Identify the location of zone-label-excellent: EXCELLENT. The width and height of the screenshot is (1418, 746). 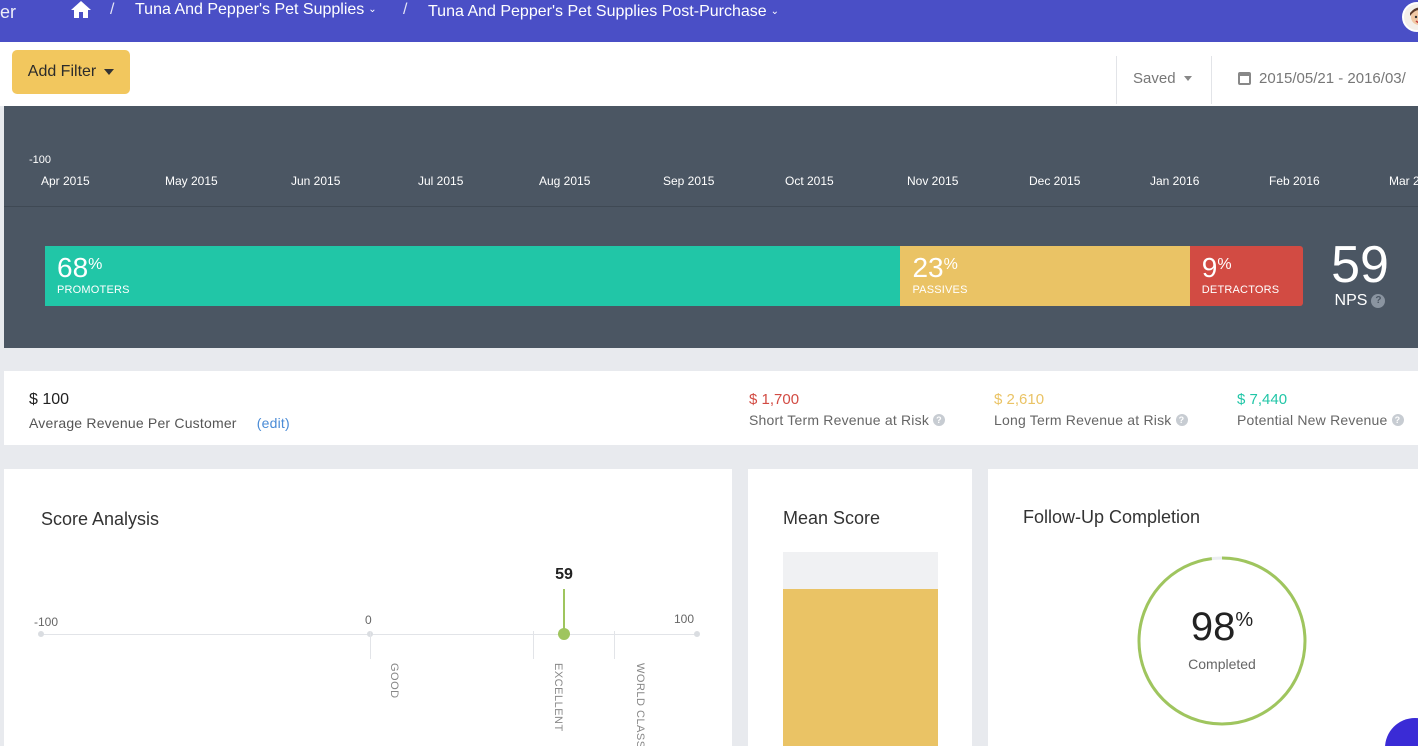
(558, 697).